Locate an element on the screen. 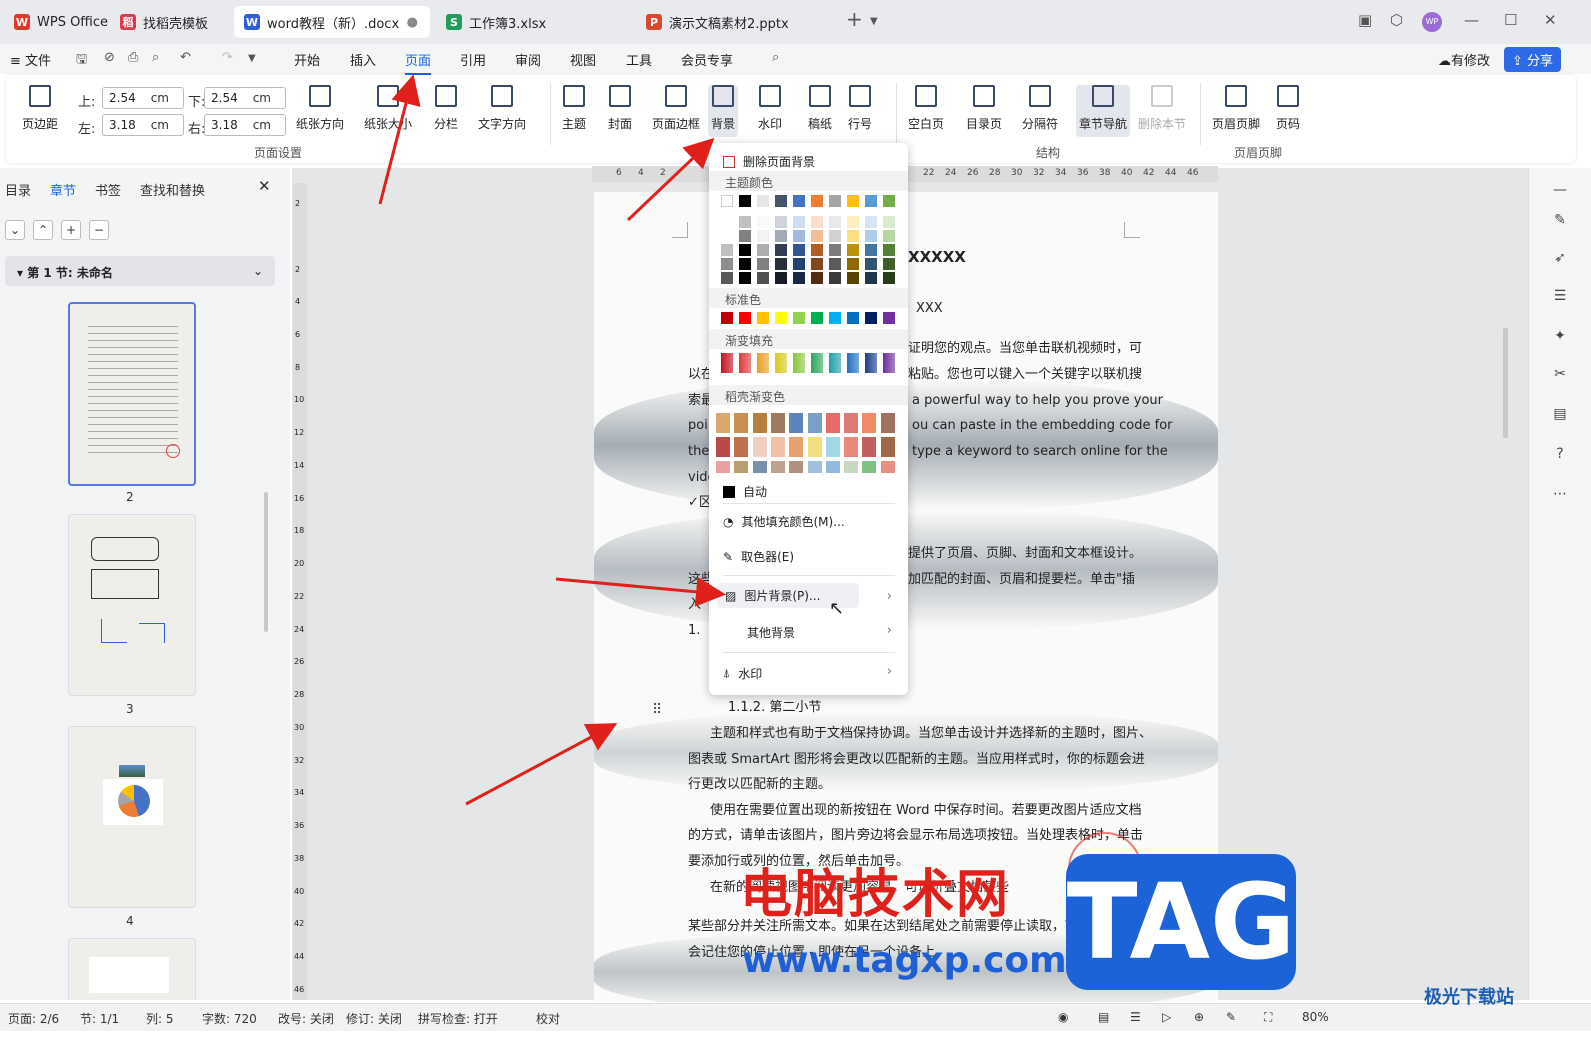 Image resolution: width=1591 pixels, height=1043 pixels. fit-icon: ⛶ is located at coordinates (1268, 1017).